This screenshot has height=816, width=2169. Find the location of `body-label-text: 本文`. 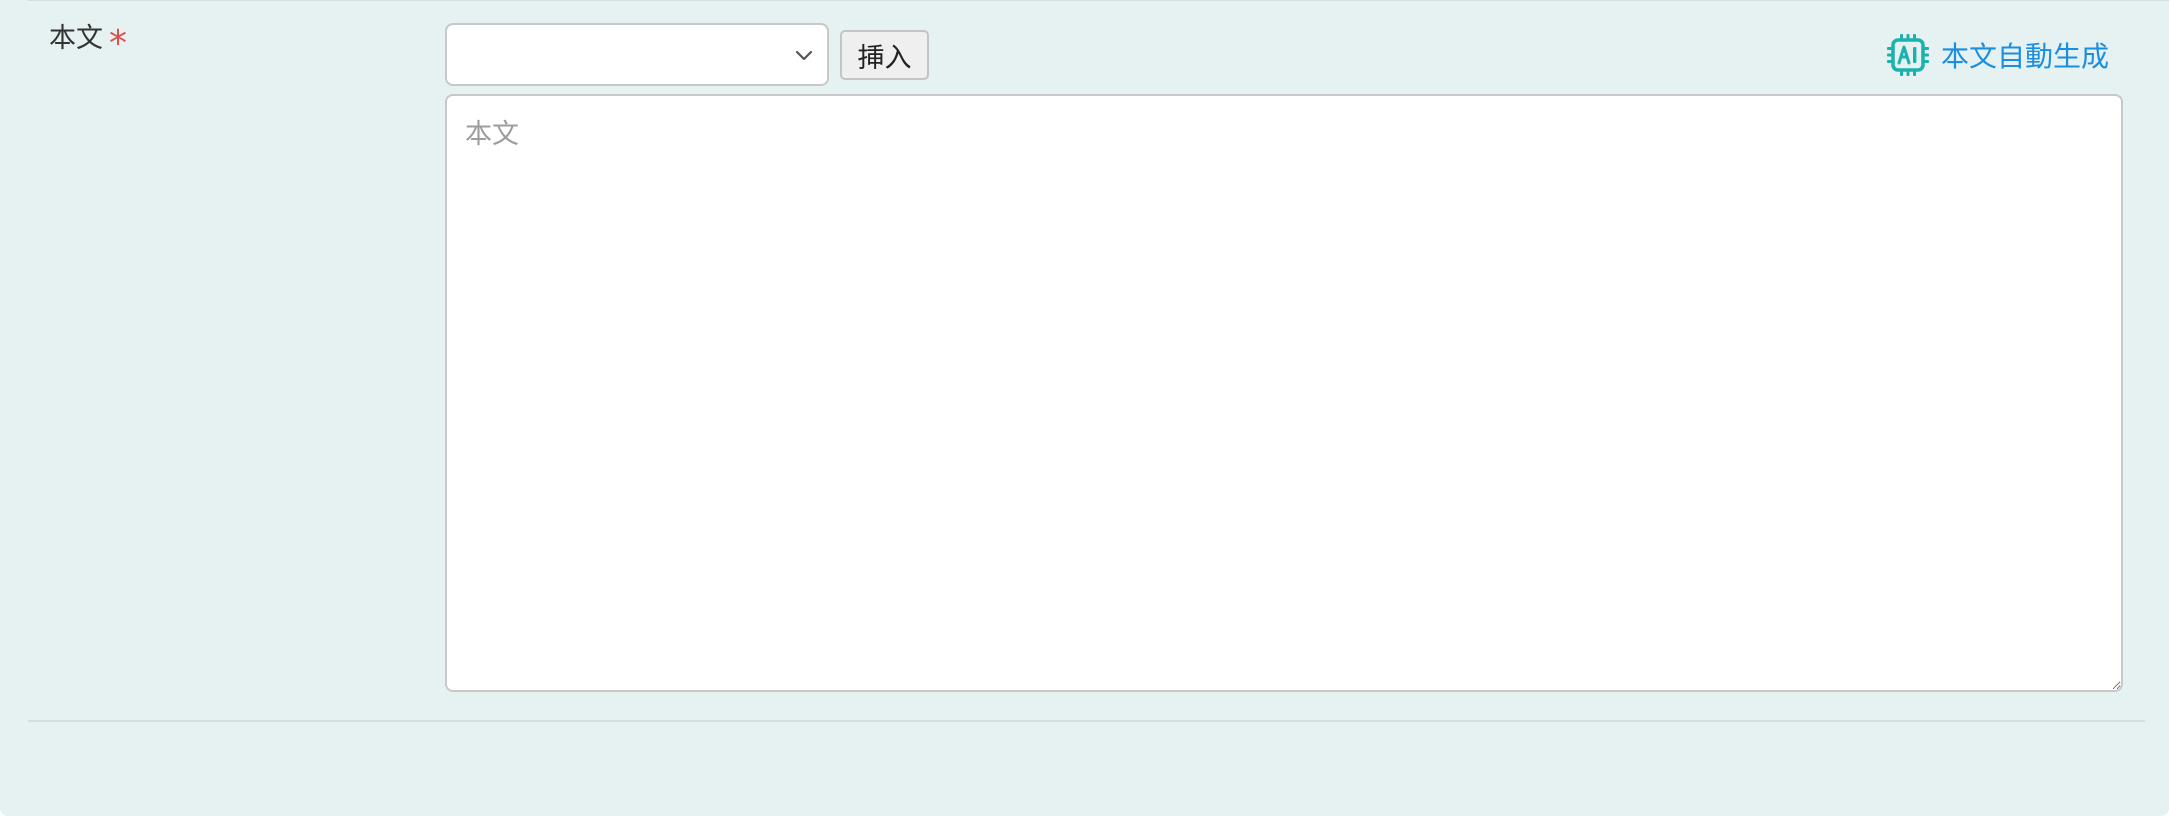

body-label-text: 本文 is located at coordinates (76, 38).